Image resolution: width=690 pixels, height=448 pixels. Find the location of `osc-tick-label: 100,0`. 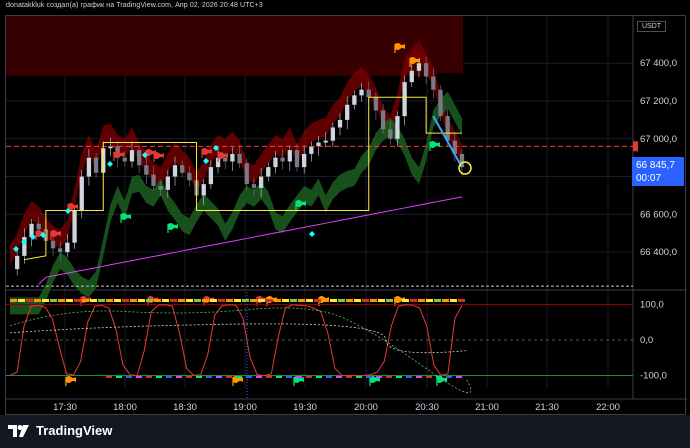

osc-tick-label: 100,0 is located at coordinates (652, 304).